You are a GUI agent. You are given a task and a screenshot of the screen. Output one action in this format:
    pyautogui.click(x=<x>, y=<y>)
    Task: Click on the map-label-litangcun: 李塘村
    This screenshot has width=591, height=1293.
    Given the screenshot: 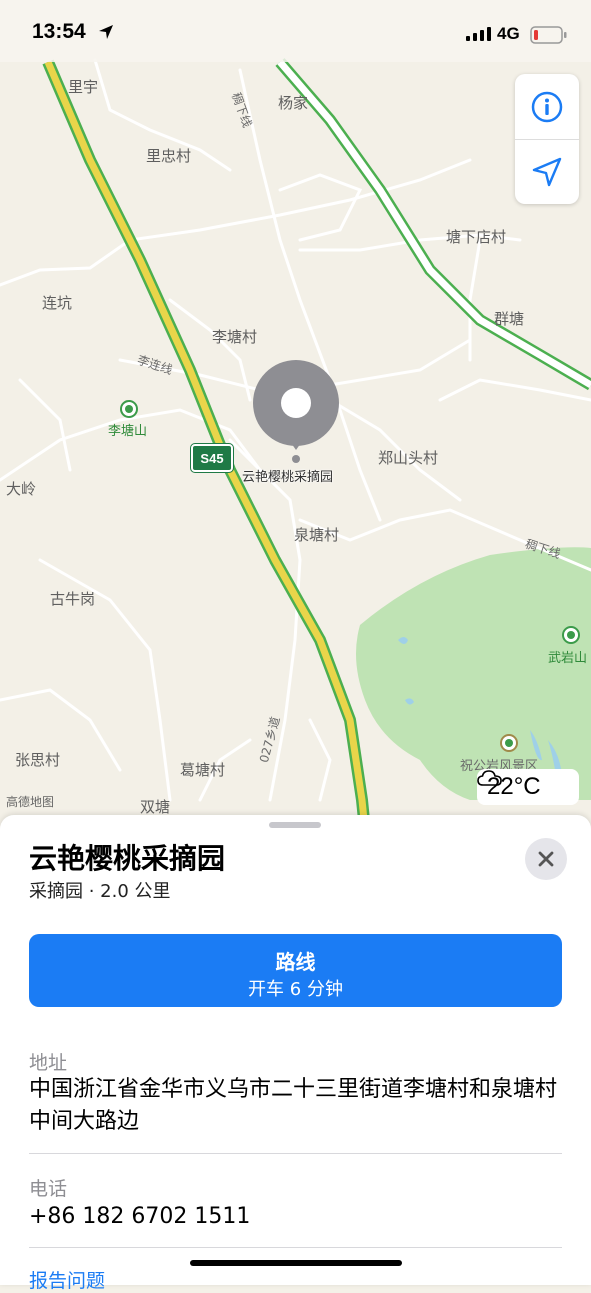 What is the action you would take?
    pyautogui.click(x=235, y=337)
    